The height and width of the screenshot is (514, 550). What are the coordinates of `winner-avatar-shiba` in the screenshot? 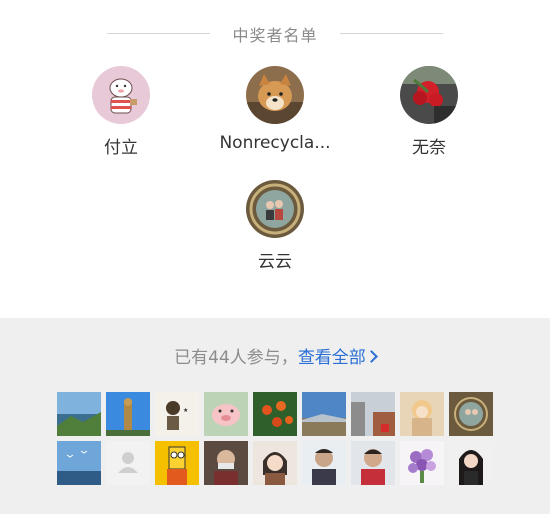 It's located at (275, 95).